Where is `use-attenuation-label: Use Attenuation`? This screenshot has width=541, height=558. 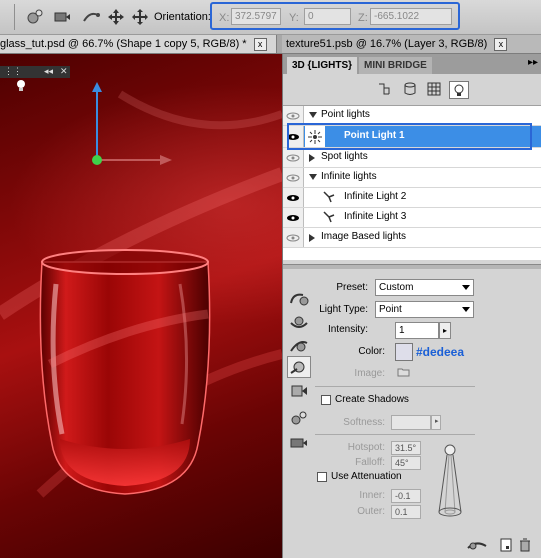
use-attenuation-label: Use Attenuation is located at coordinates (366, 476).